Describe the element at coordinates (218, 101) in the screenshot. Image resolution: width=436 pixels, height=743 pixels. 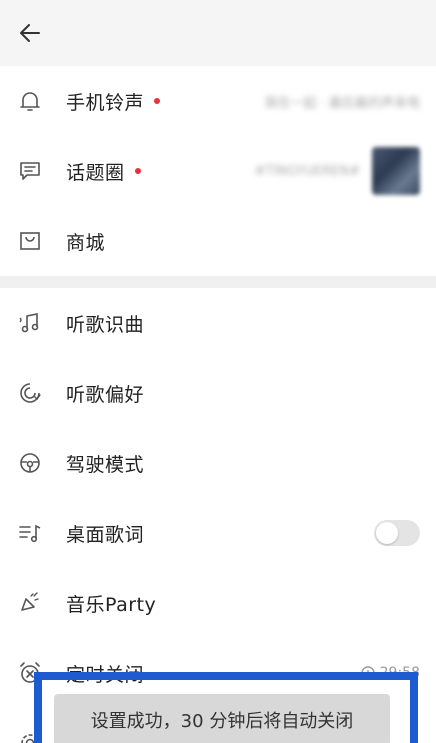
I see `ringtone-row: 手机铃声 我在一起 · 最后最的声来电` at that location.